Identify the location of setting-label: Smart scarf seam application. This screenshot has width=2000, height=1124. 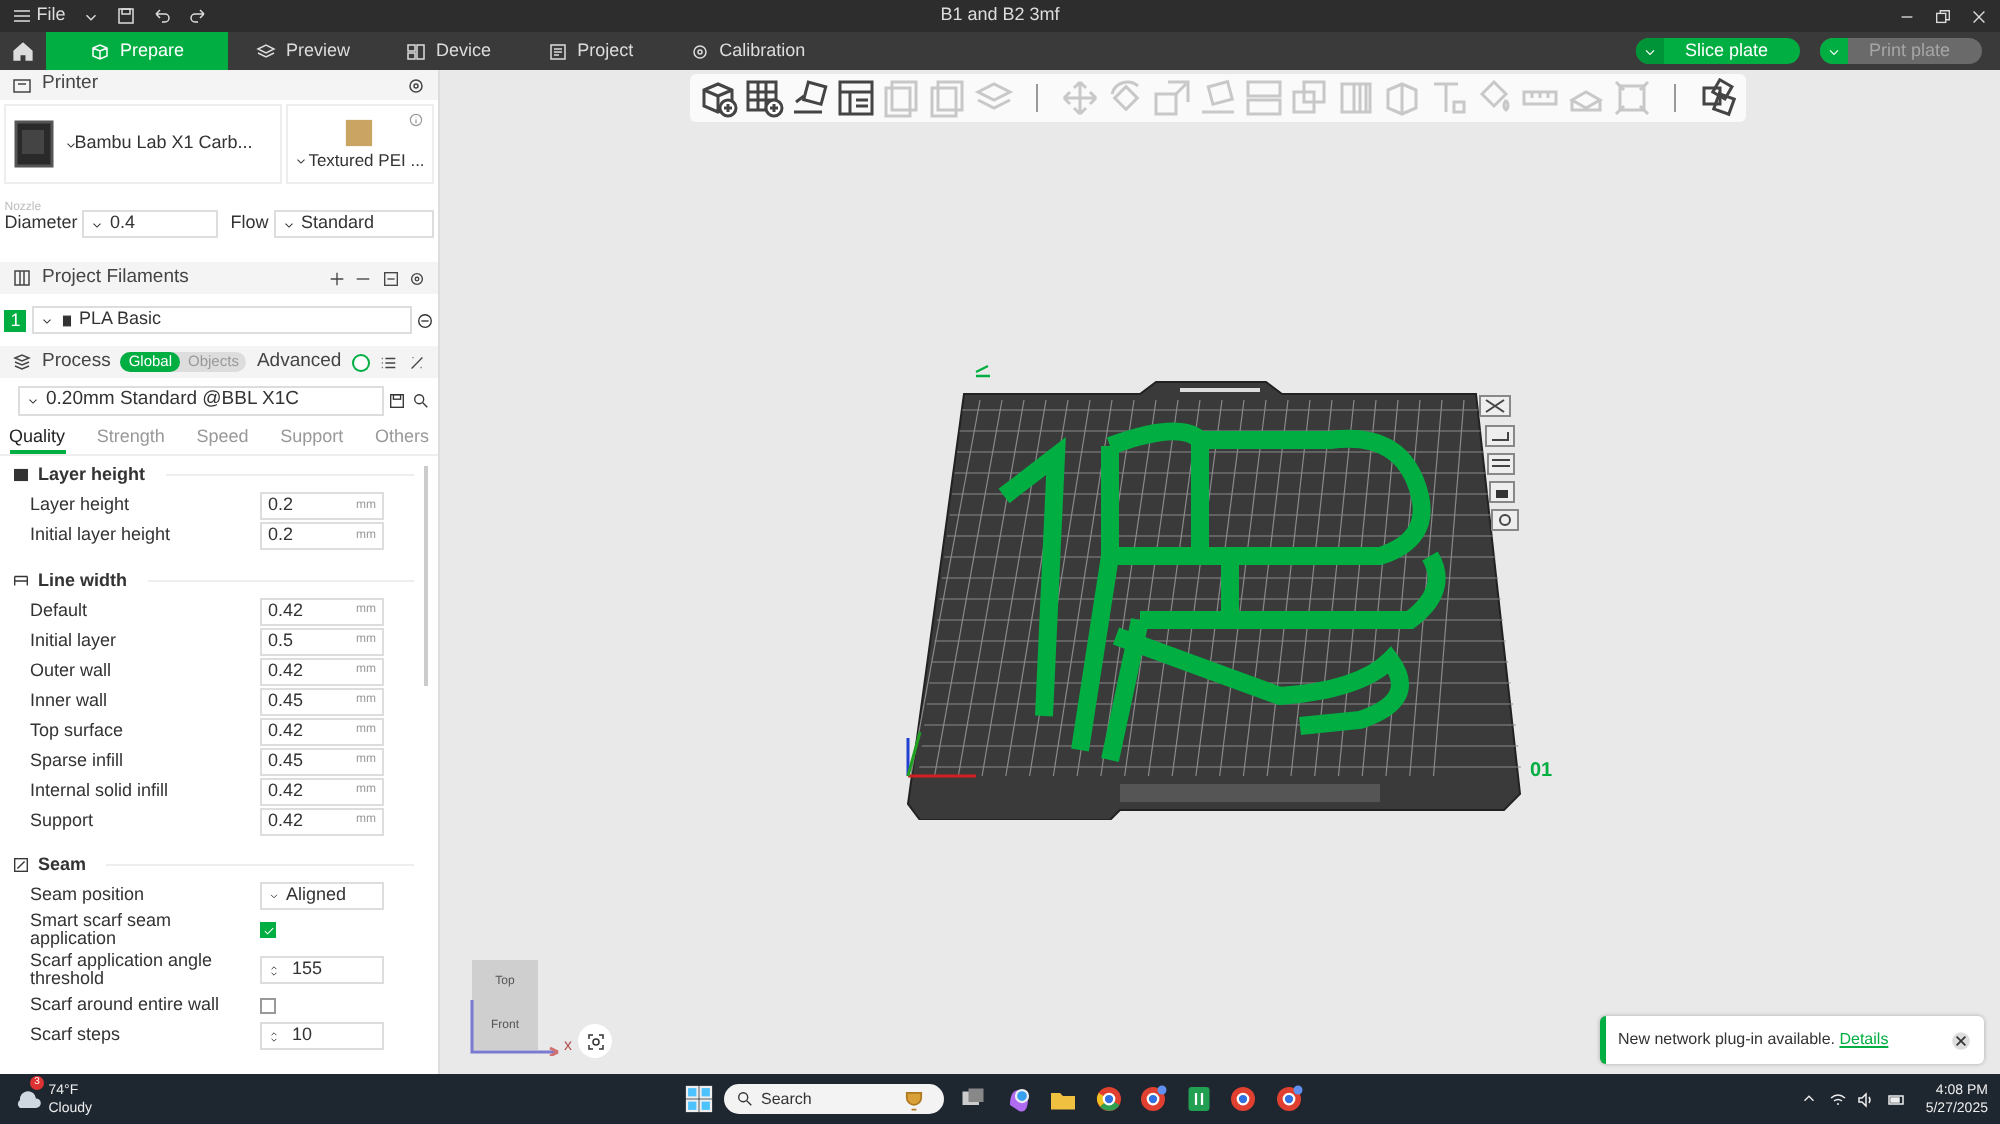
(102, 930).